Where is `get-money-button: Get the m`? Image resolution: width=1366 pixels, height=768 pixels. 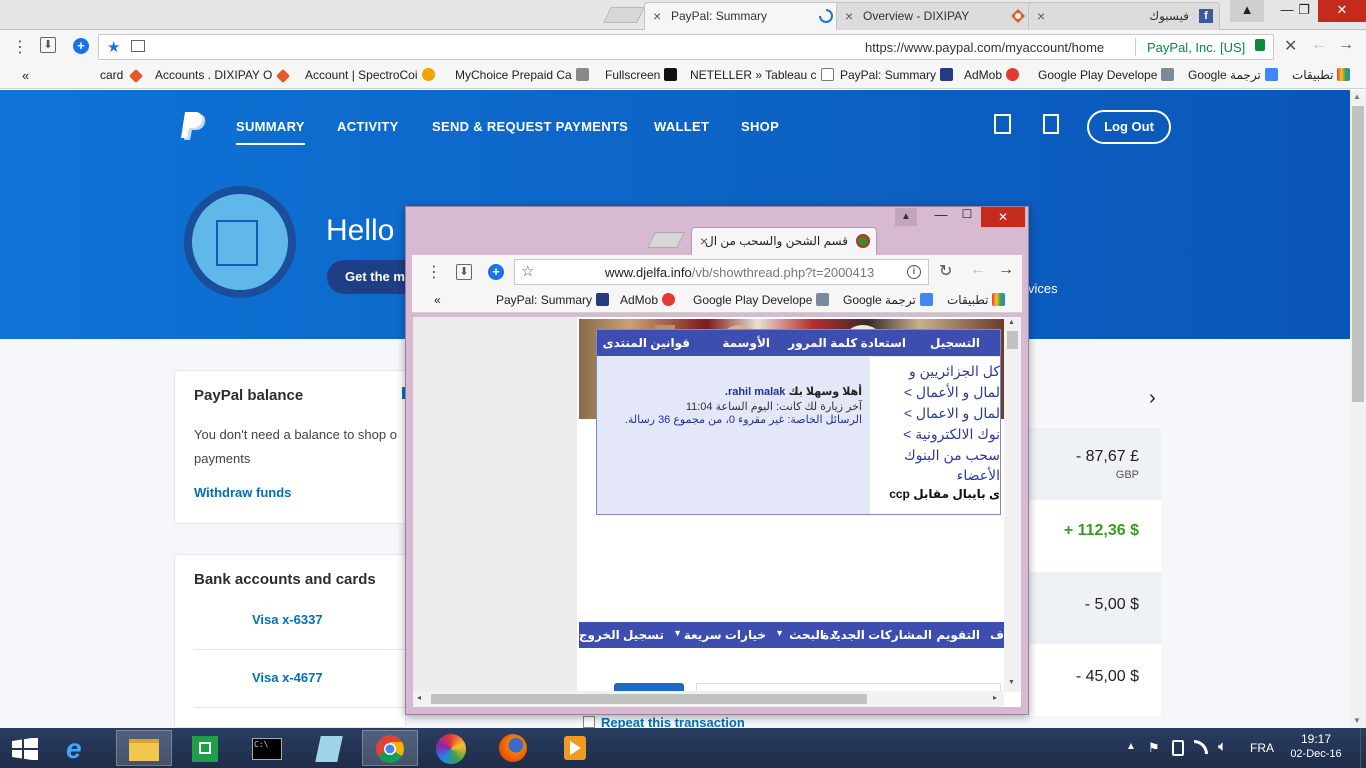 get-money-button: Get the m is located at coordinates (372, 277).